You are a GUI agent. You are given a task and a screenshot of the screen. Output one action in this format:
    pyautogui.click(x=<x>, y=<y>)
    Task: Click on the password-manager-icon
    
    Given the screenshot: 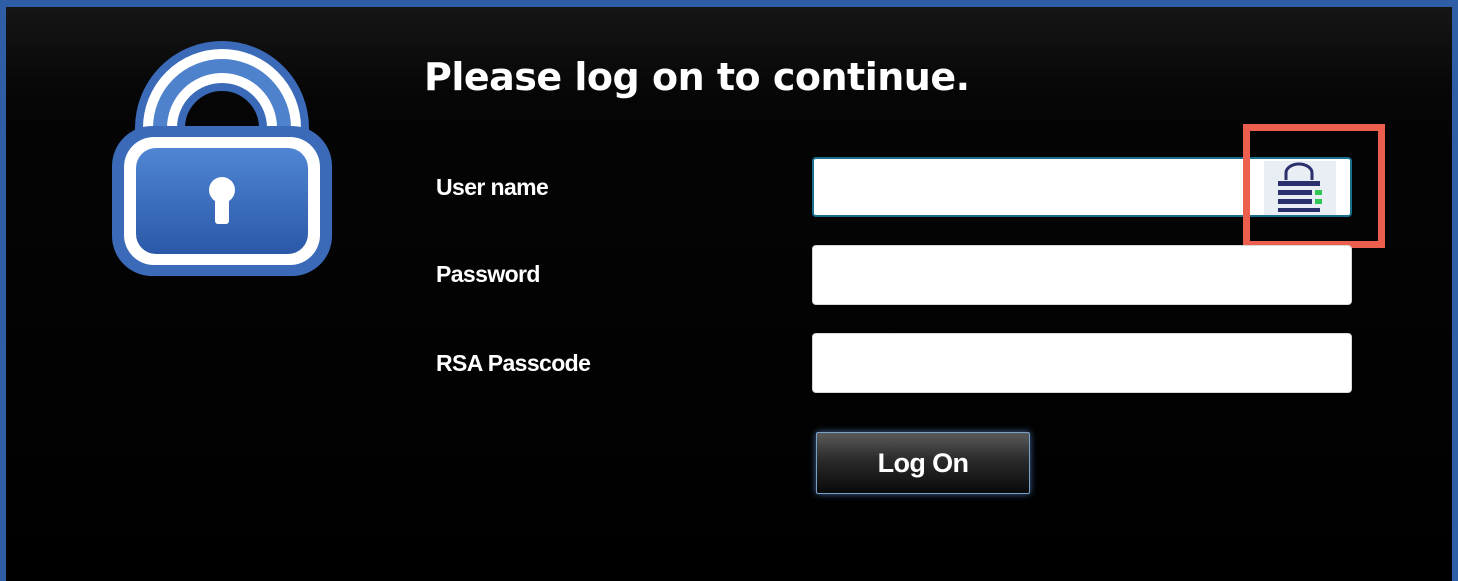 What is the action you would take?
    pyautogui.click(x=1300, y=188)
    